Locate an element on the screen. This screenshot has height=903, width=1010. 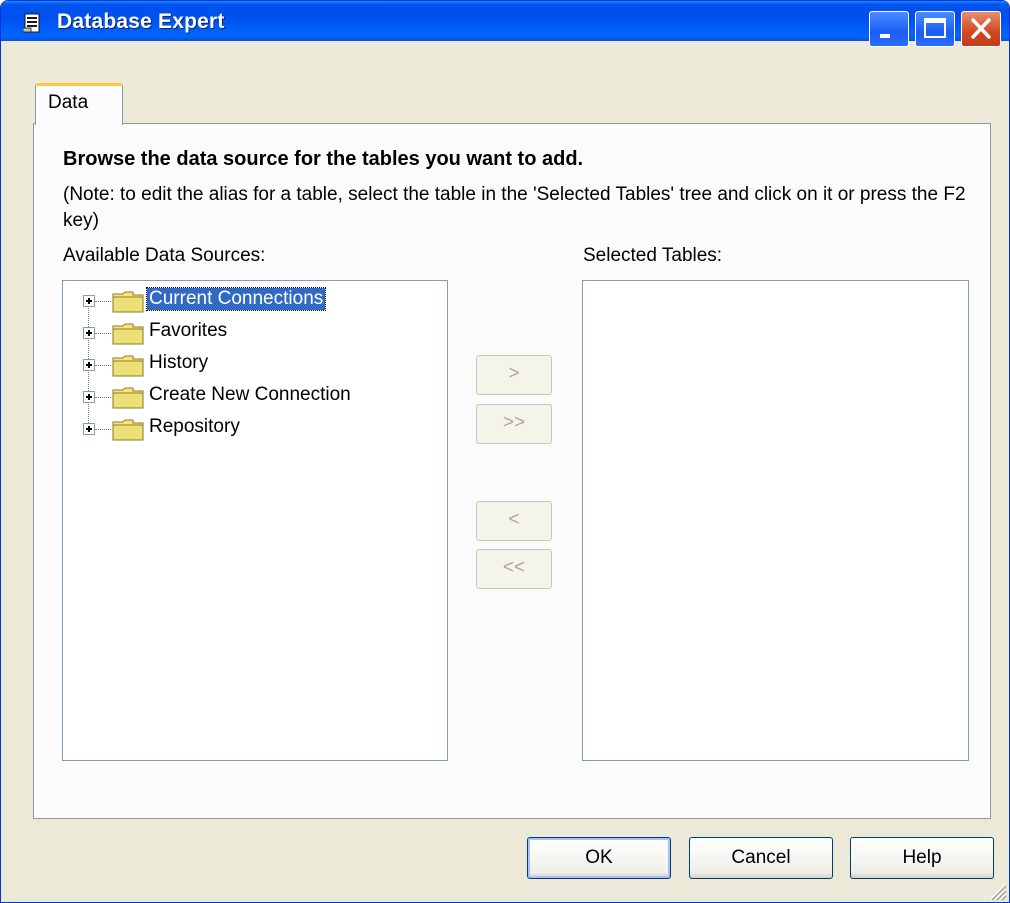
resize-grip-icon is located at coordinates (996, 890).